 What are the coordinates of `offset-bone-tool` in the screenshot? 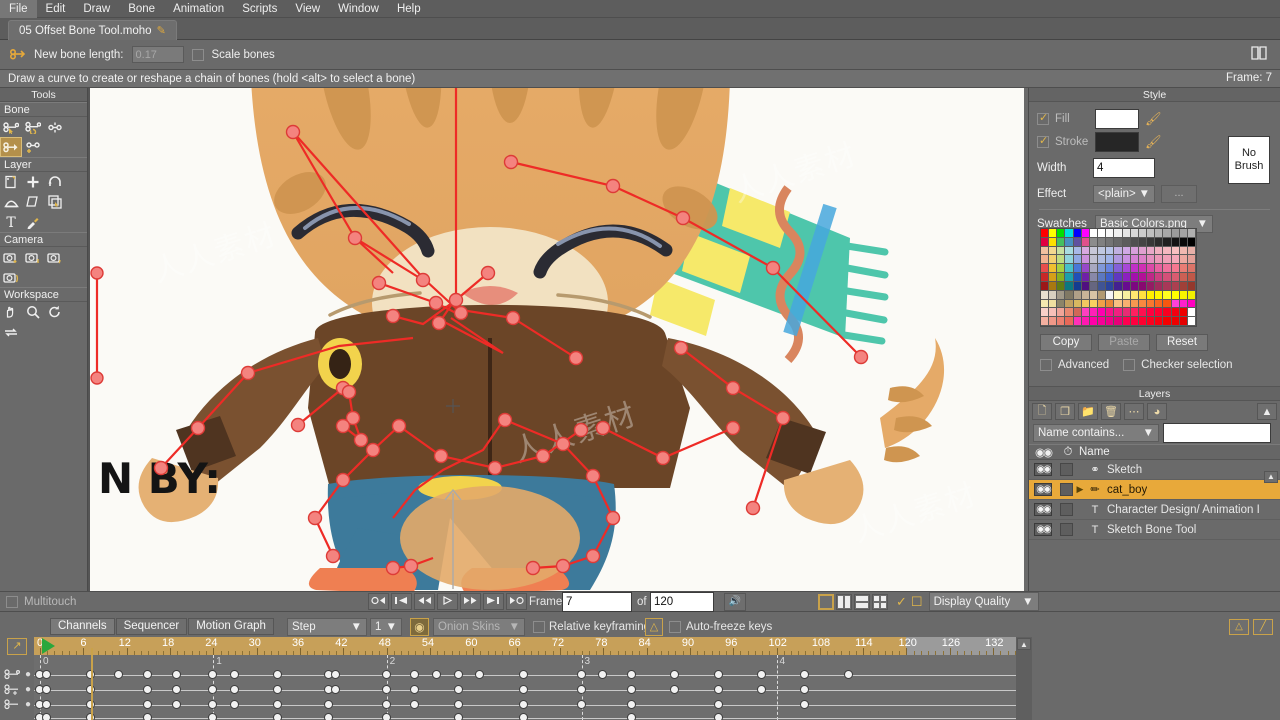 It's located at (11, 147).